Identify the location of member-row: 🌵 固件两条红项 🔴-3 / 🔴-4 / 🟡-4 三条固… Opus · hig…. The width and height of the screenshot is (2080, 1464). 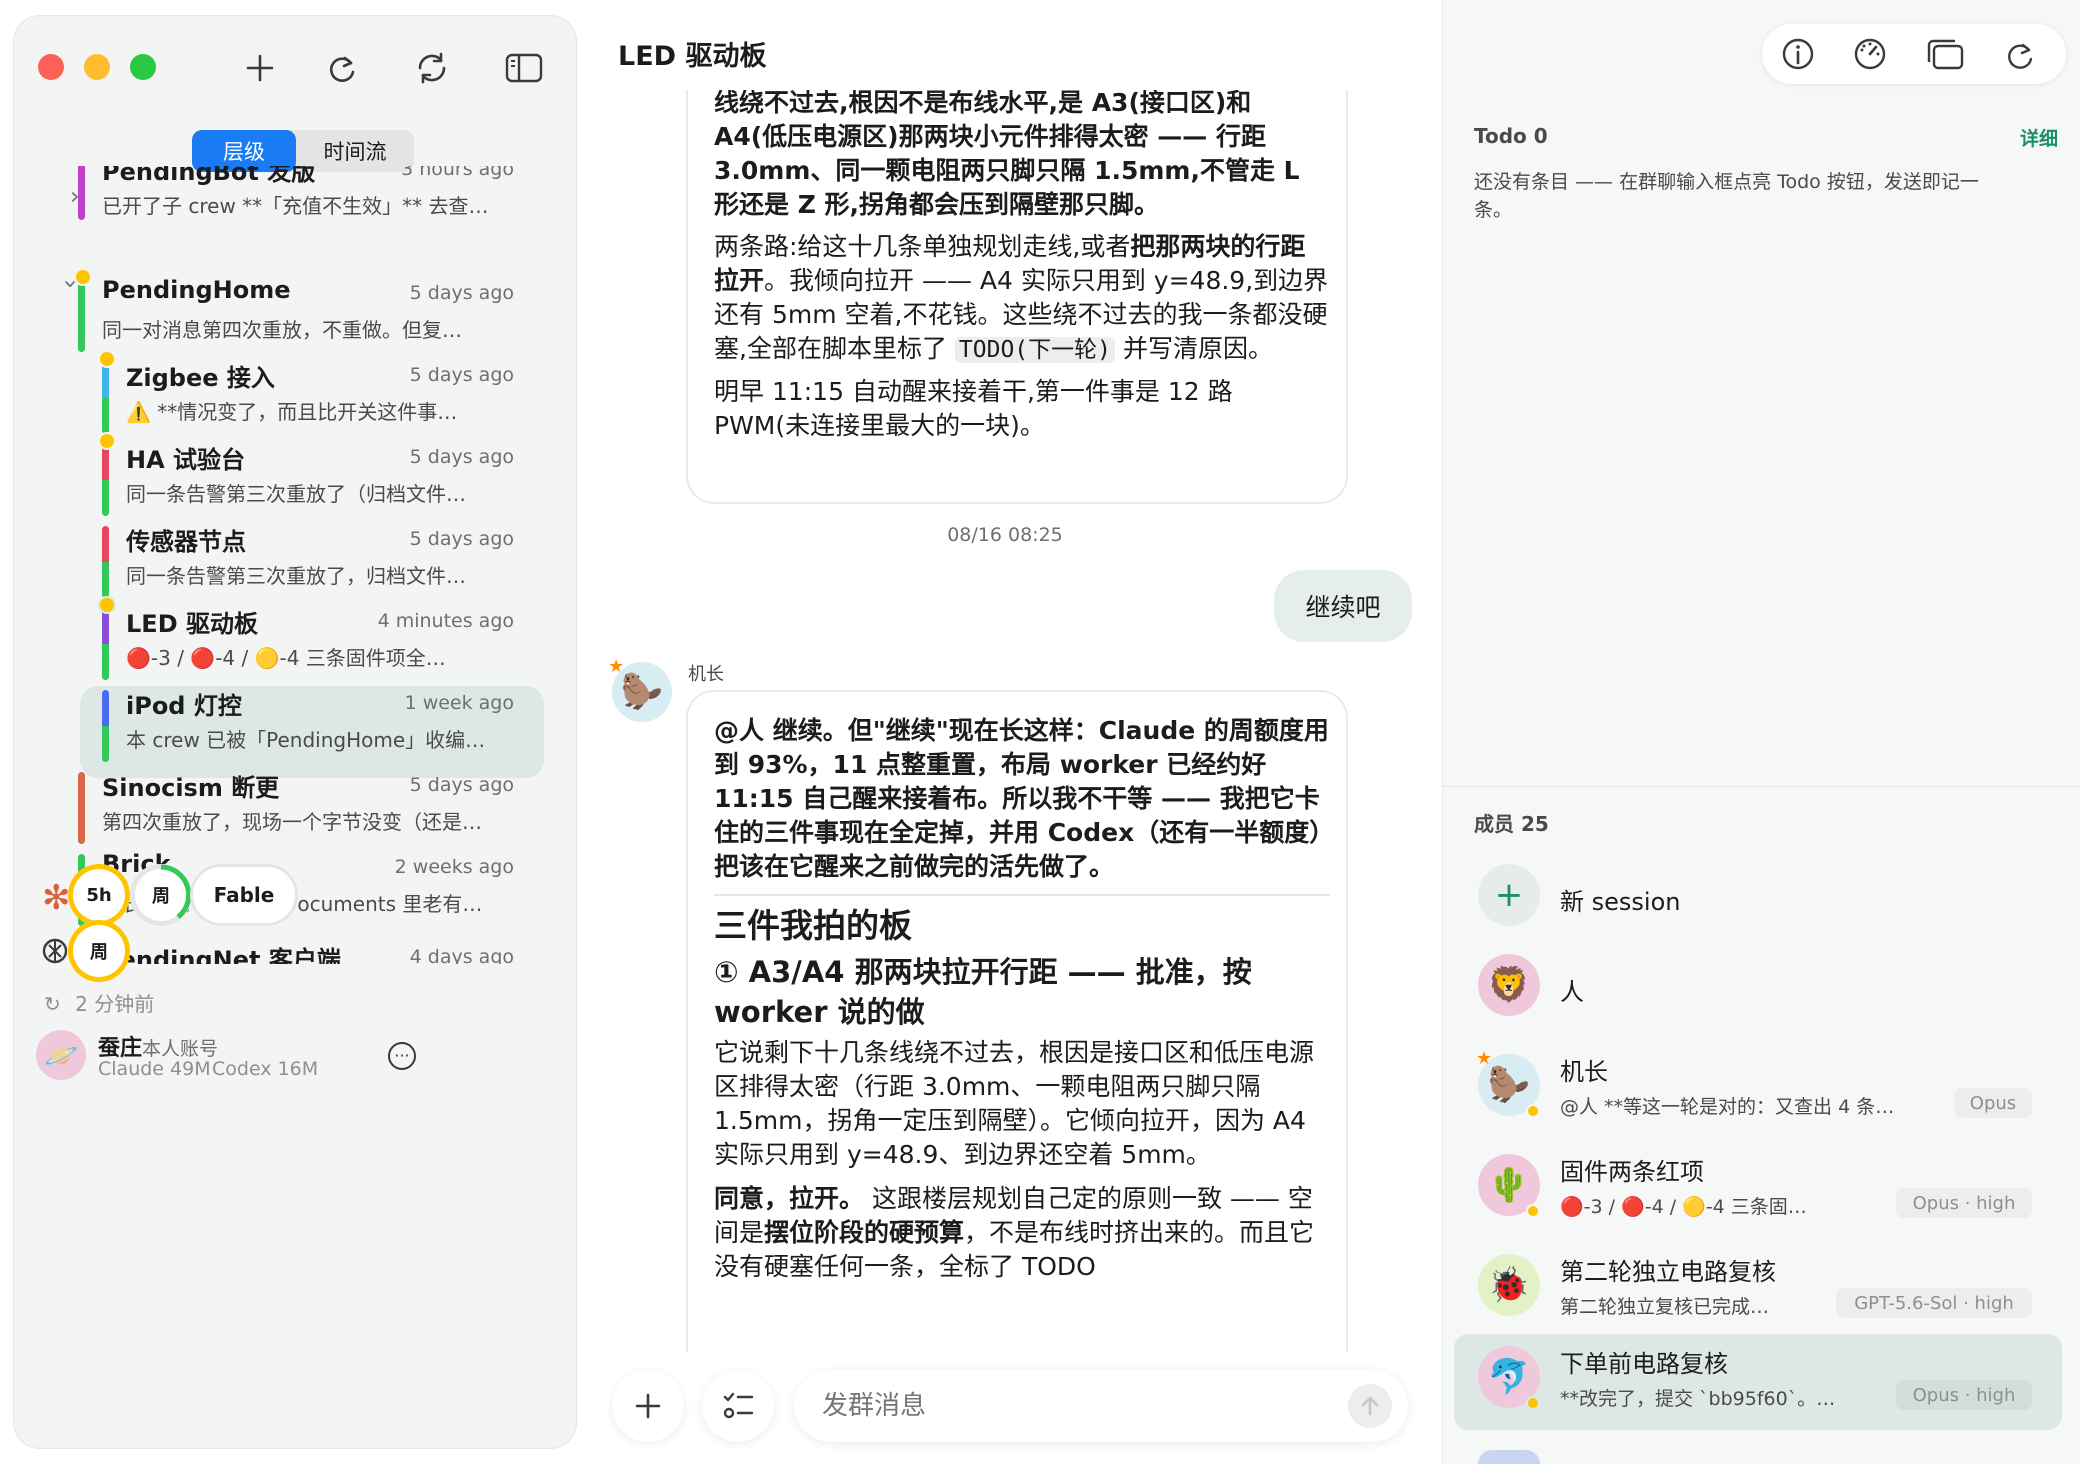
(1765, 1190).